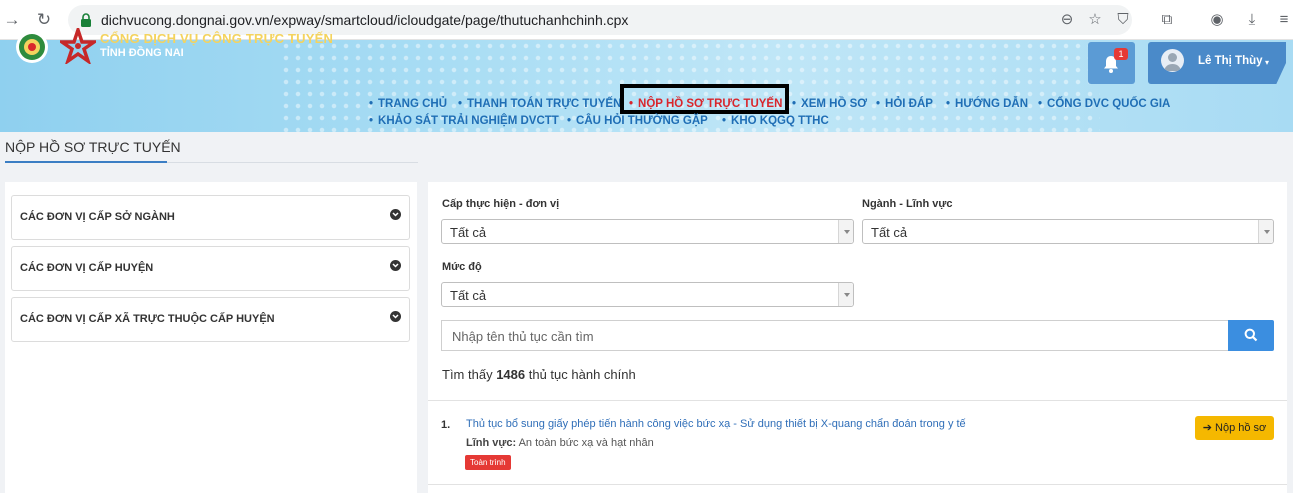  Describe the element at coordinates (1234, 428) in the screenshot. I see `submit-application-button: ➔ Nộp hồ sơ` at that location.